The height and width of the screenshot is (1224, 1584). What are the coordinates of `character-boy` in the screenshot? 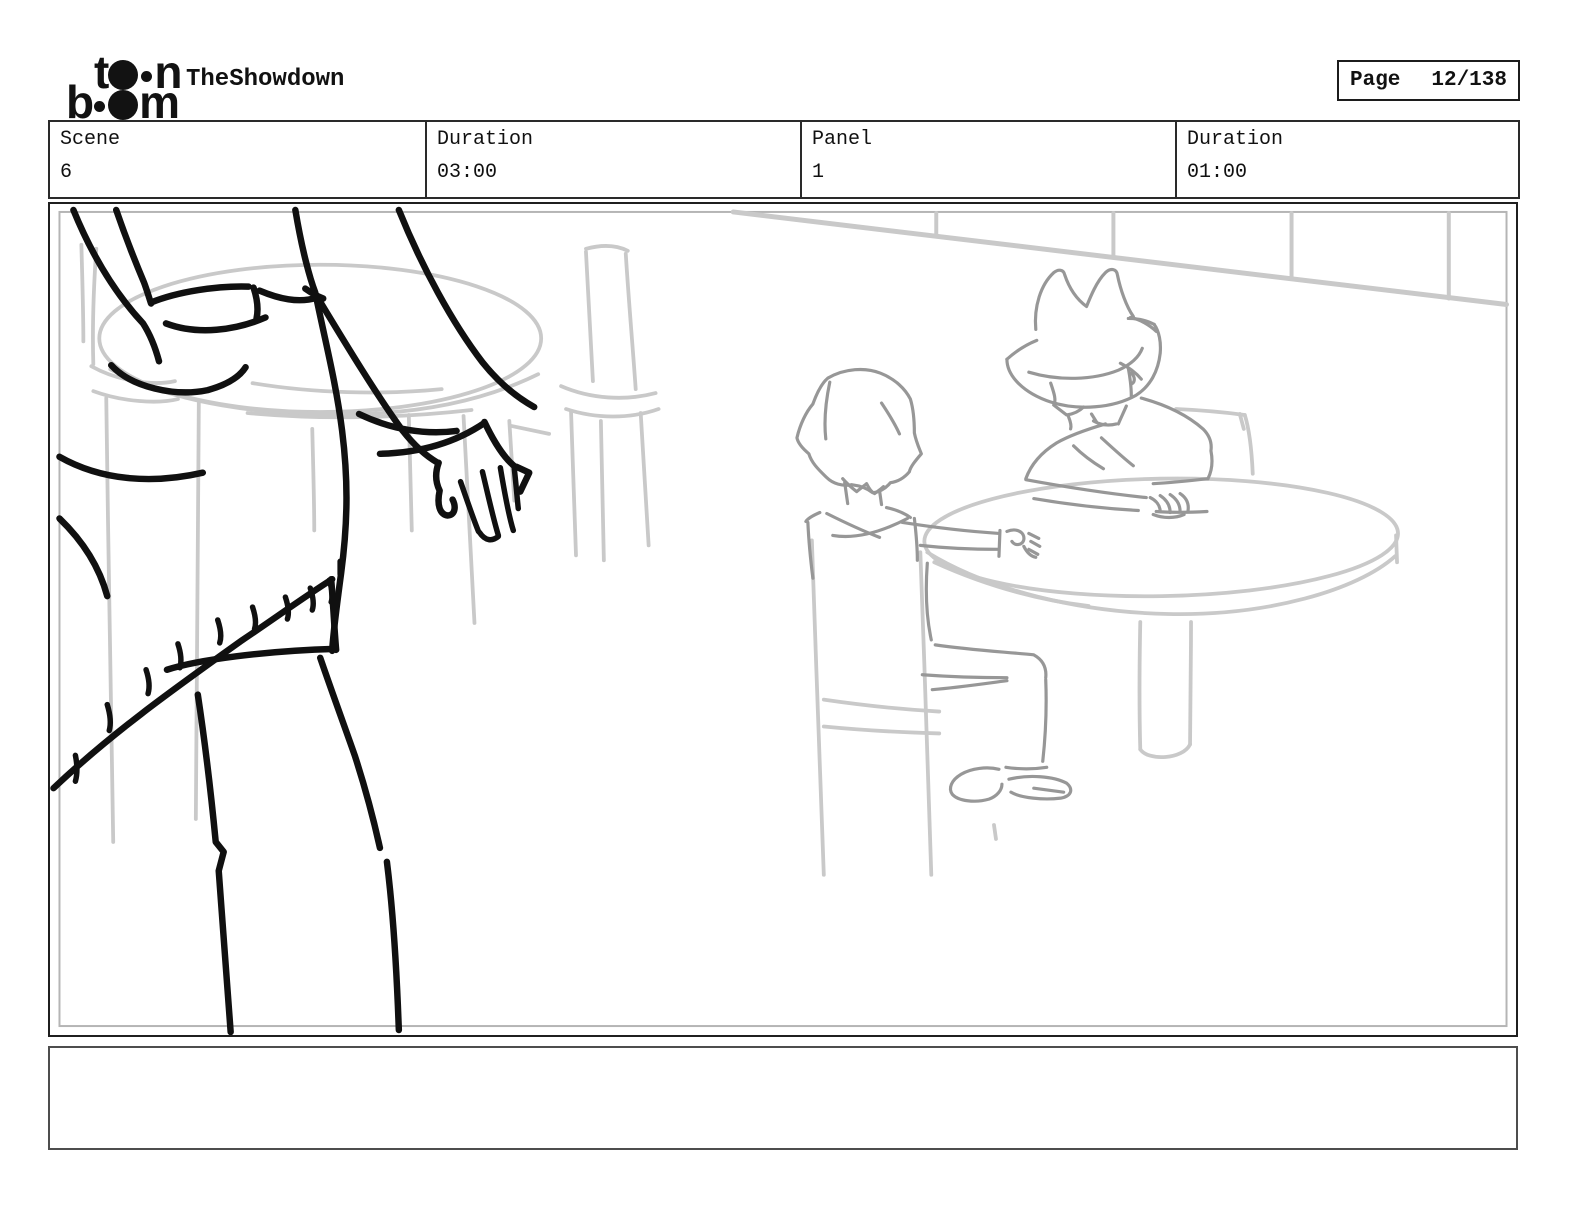 It's located at (934, 585).